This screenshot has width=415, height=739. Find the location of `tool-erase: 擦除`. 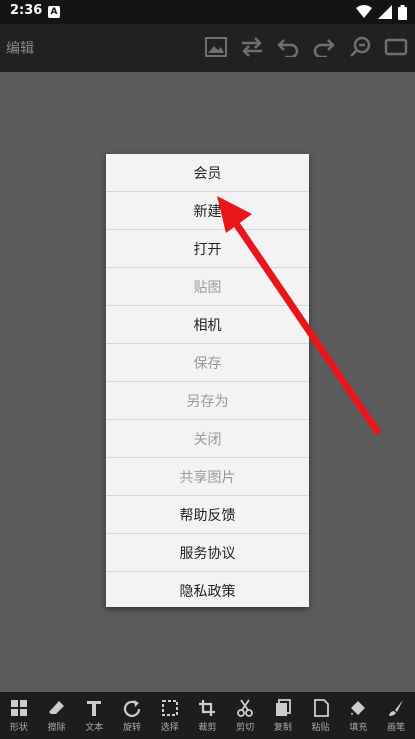

tool-erase: 擦除 is located at coordinates (56, 715).